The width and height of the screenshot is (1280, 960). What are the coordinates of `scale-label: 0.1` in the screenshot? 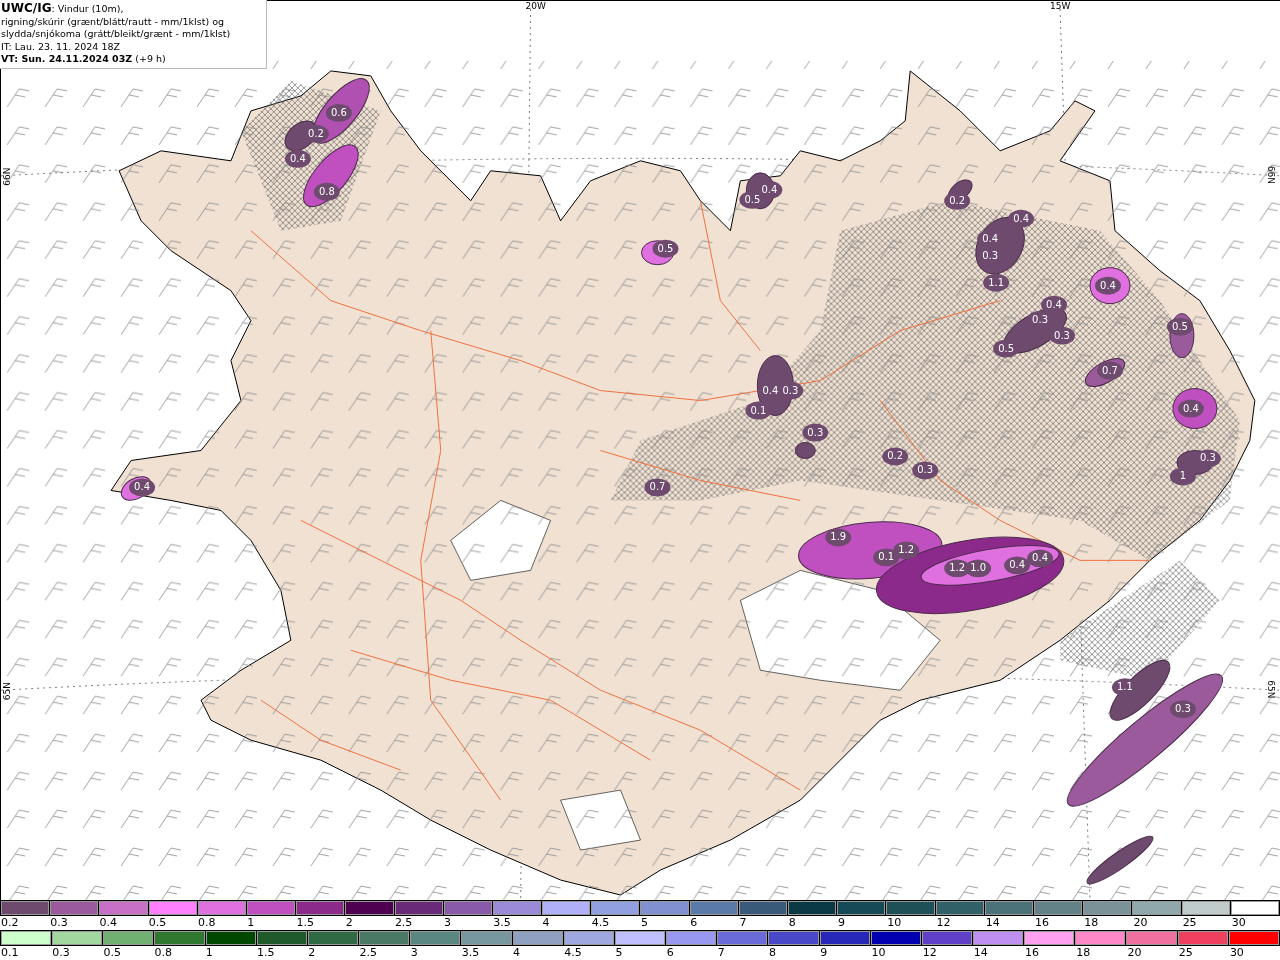 It's located at (10, 953).